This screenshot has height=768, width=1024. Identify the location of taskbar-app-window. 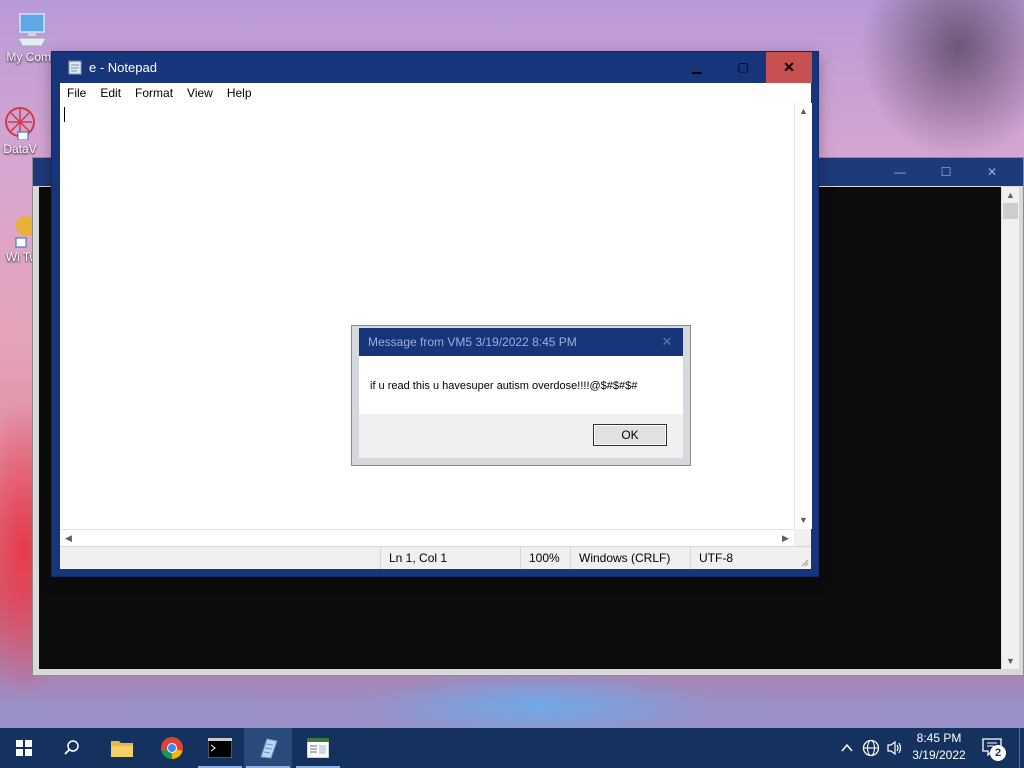
(318, 748).